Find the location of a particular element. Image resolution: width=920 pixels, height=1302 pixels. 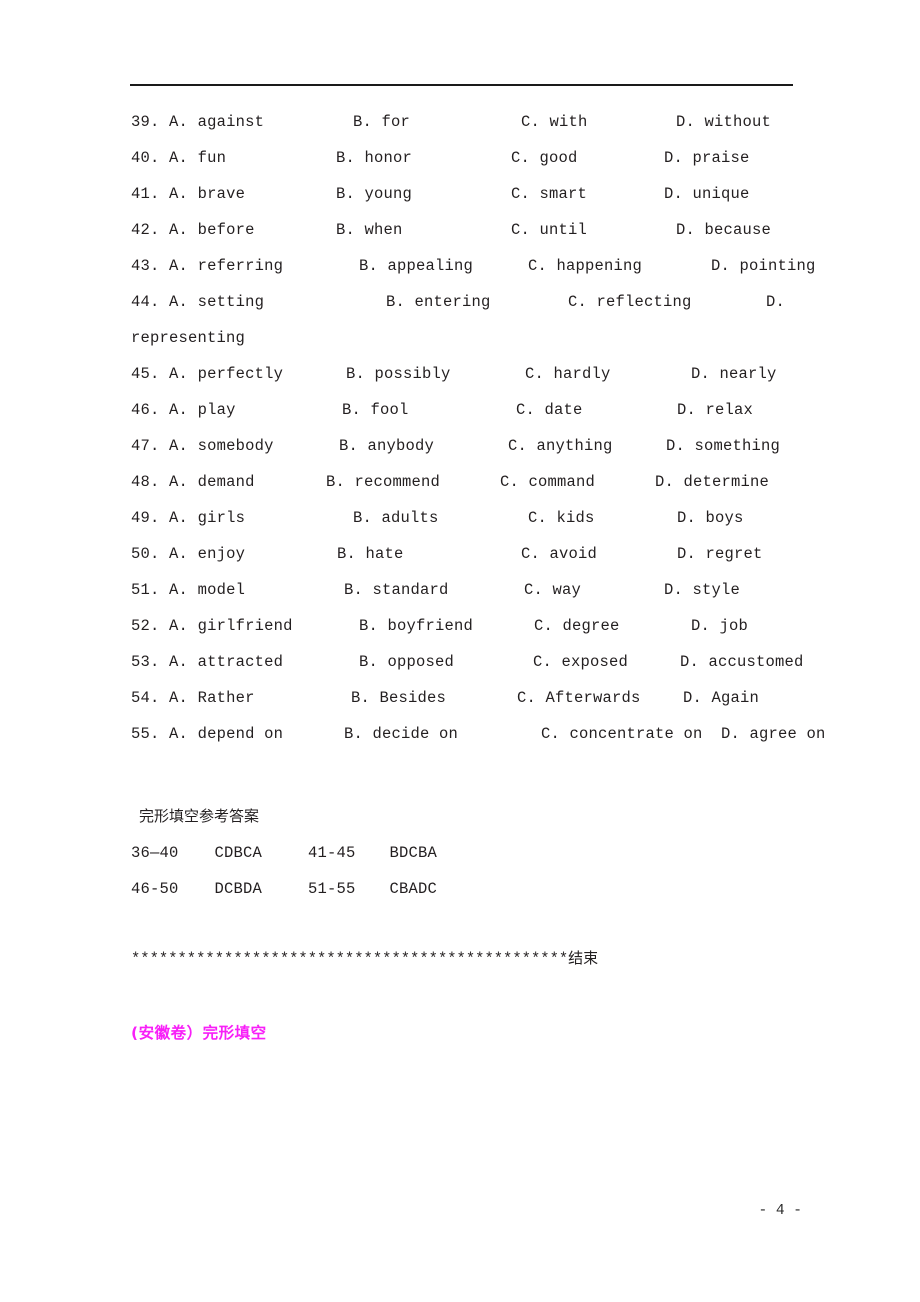

question-option: C. smart is located at coordinates (549, 194).